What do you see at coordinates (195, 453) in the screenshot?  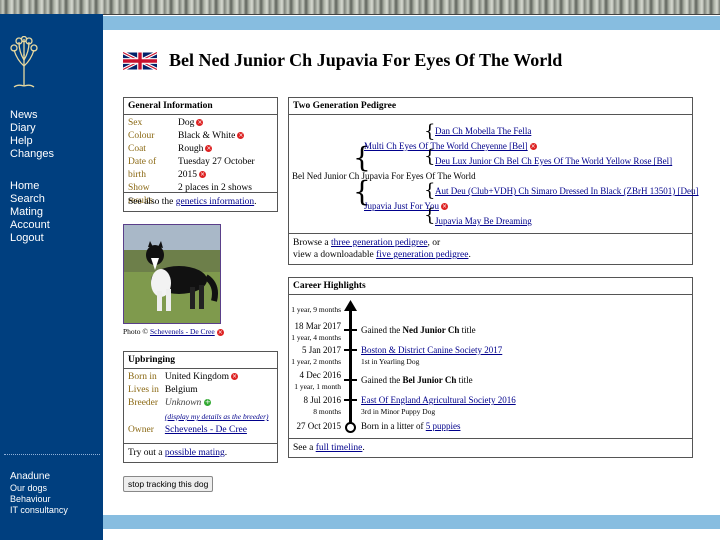 I see `possible-mating-link: possible mating` at bounding box center [195, 453].